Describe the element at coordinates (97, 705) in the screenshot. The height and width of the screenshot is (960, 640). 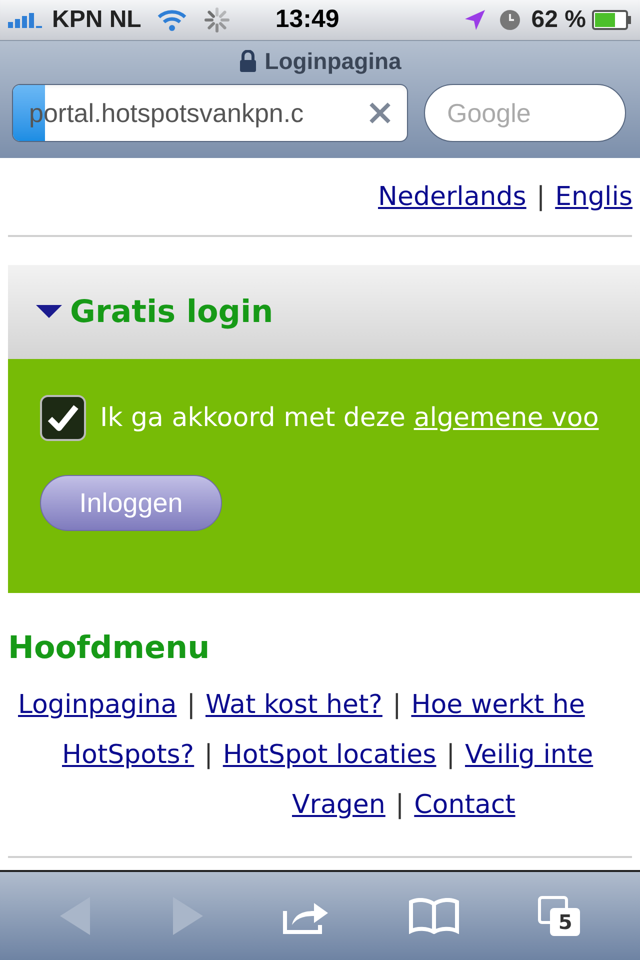
I see `link: Loginpagina` at that location.